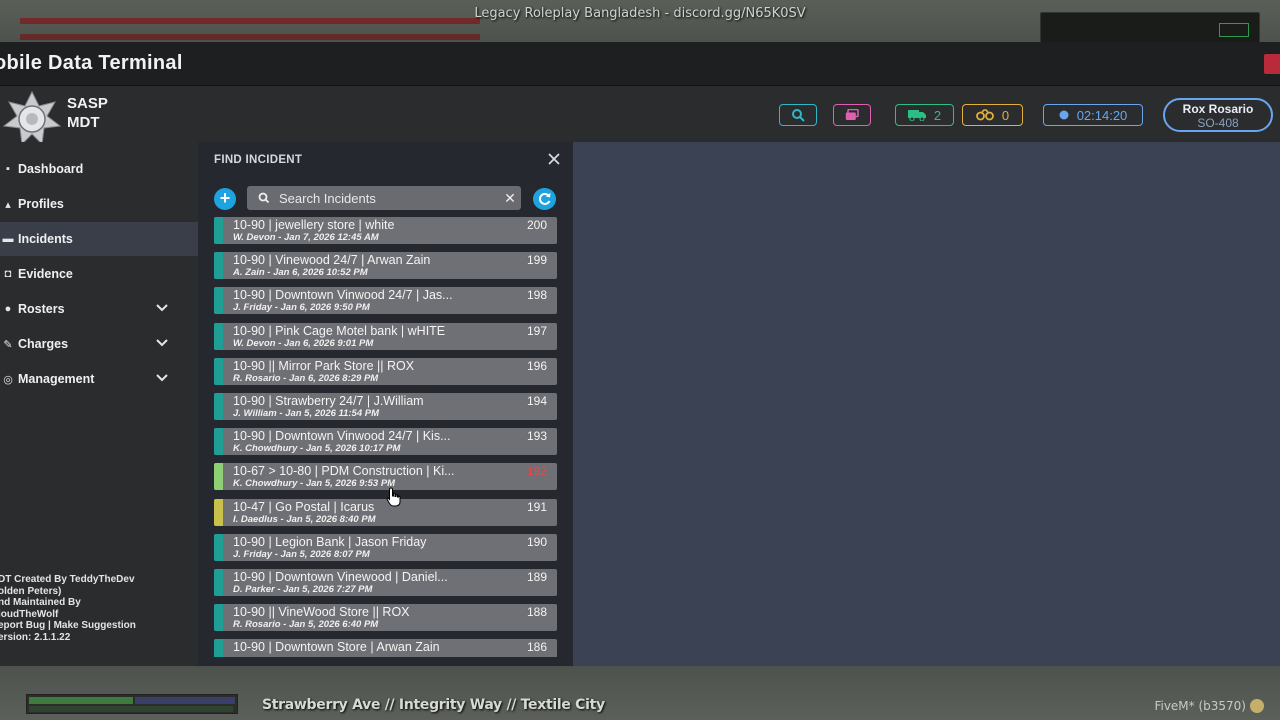  Describe the element at coordinates (87, 113) in the screenshot. I see `brand-title: SASP MDT` at that location.